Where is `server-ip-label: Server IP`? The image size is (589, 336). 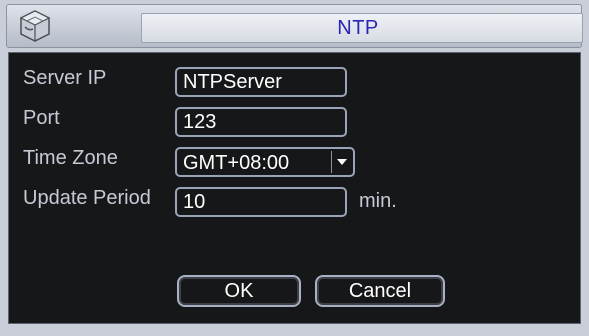 server-ip-label: Server IP is located at coordinates (65, 78).